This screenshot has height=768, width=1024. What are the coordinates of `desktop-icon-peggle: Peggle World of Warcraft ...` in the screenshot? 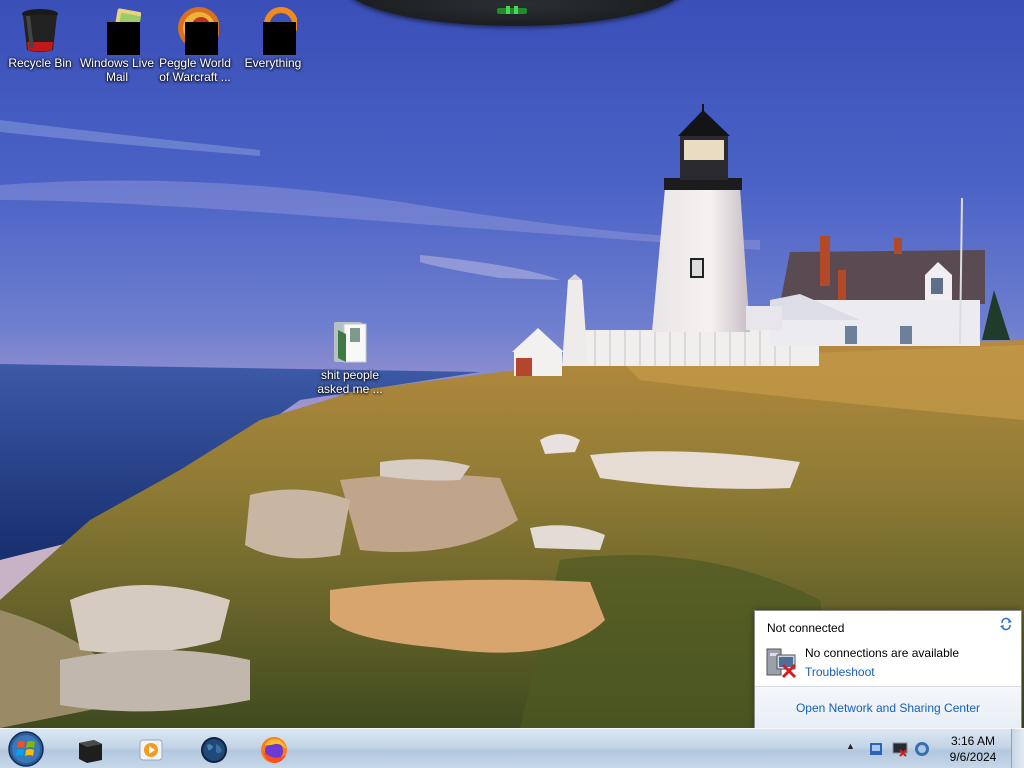 It's located at (195, 45).